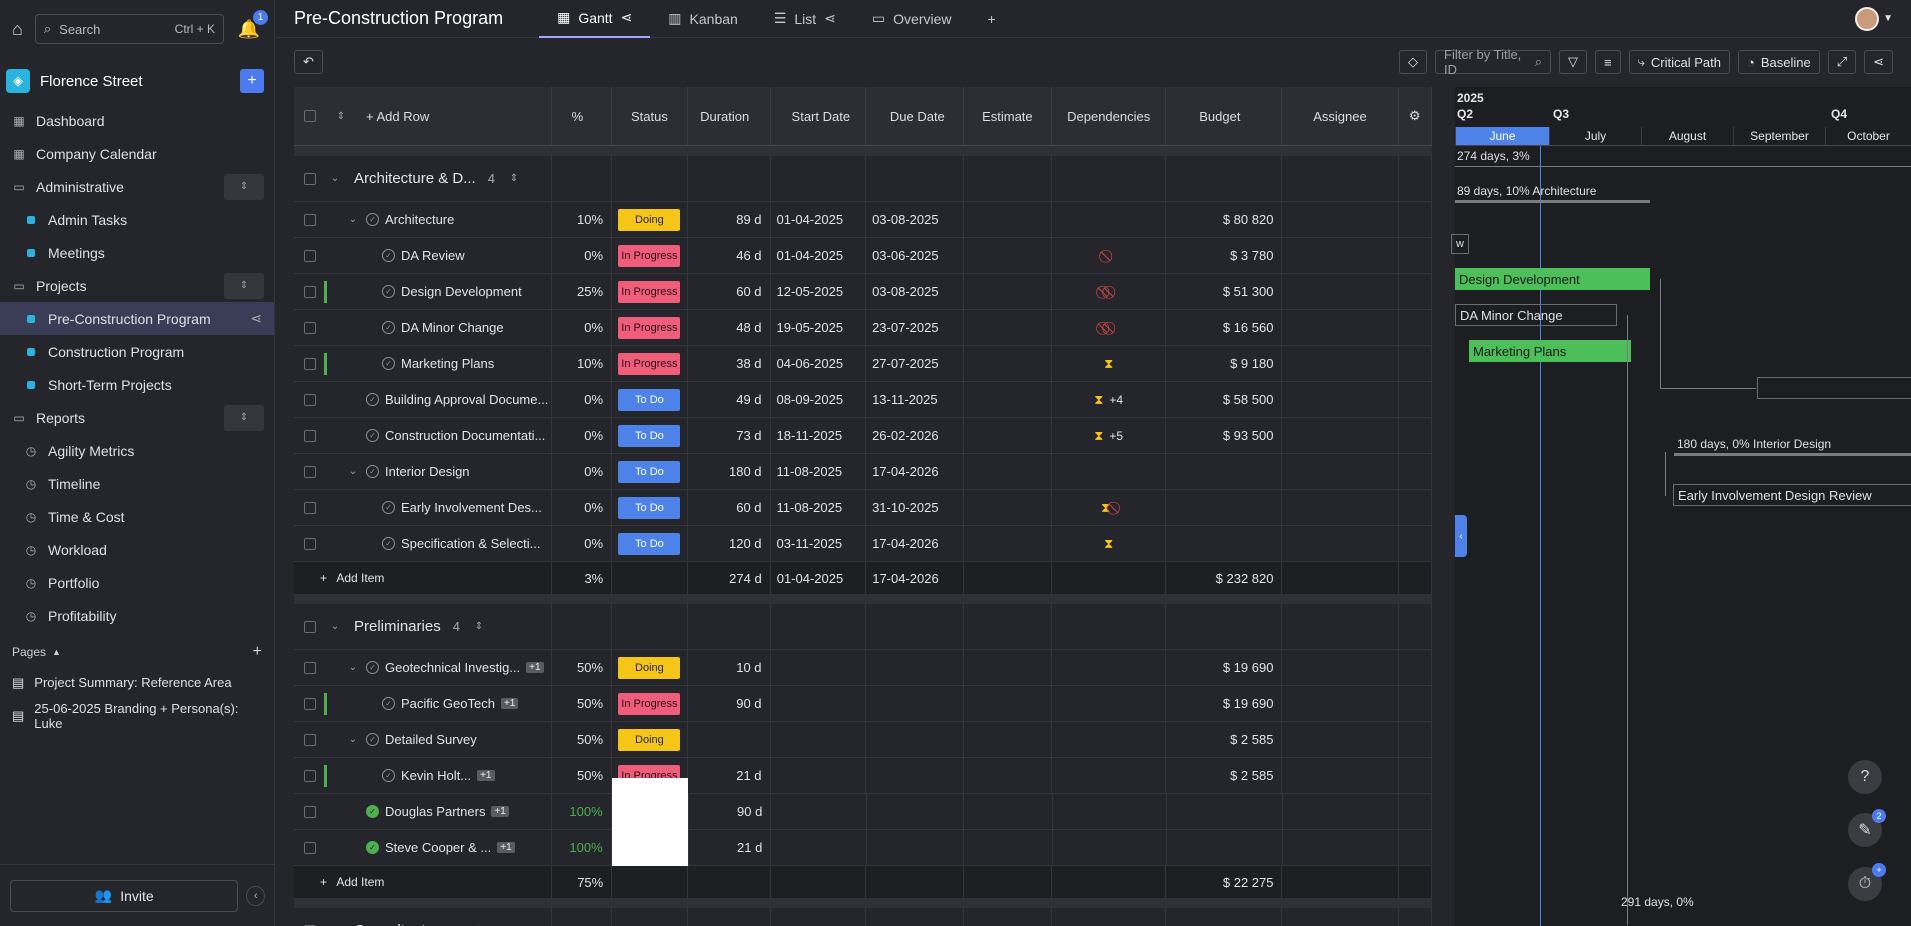 The width and height of the screenshot is (1911, 926). What do you see at coordinates (137, 120) in the screenshot?
I see `sidebar-item-dashboard: ▦ Dashboard` at bounding box center [137, 120].